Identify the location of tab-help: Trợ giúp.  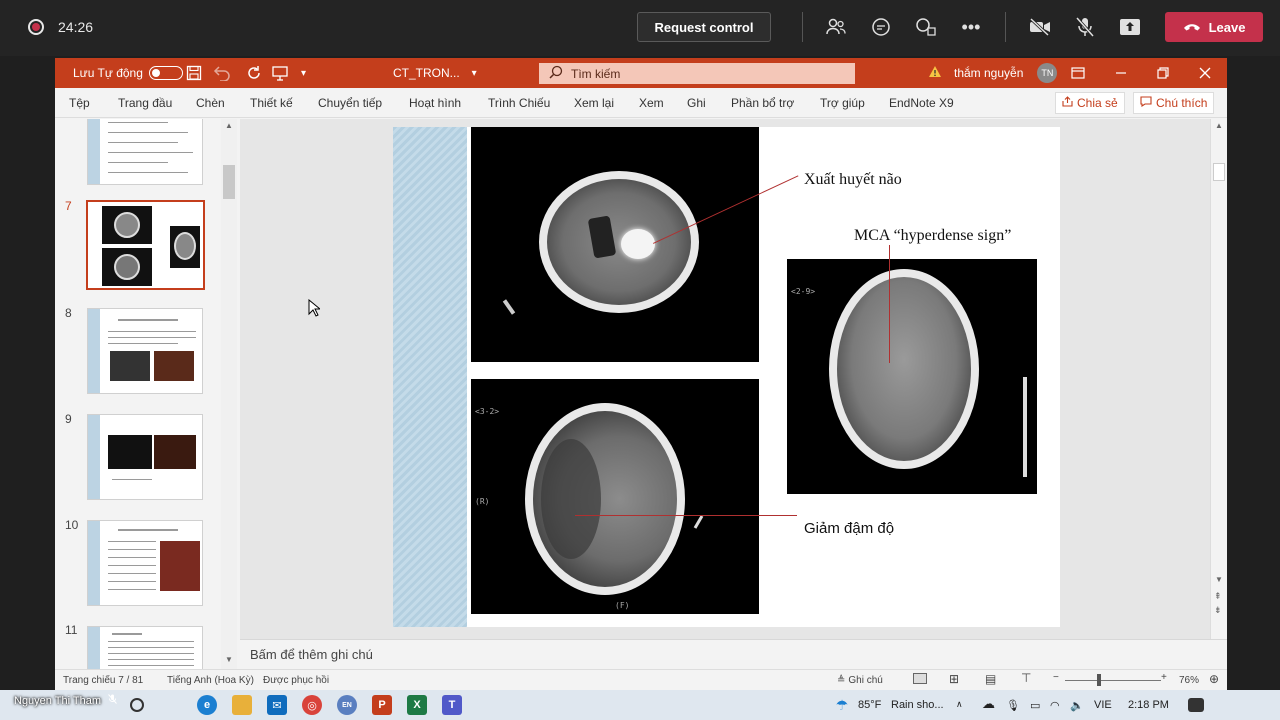
(842, 103).